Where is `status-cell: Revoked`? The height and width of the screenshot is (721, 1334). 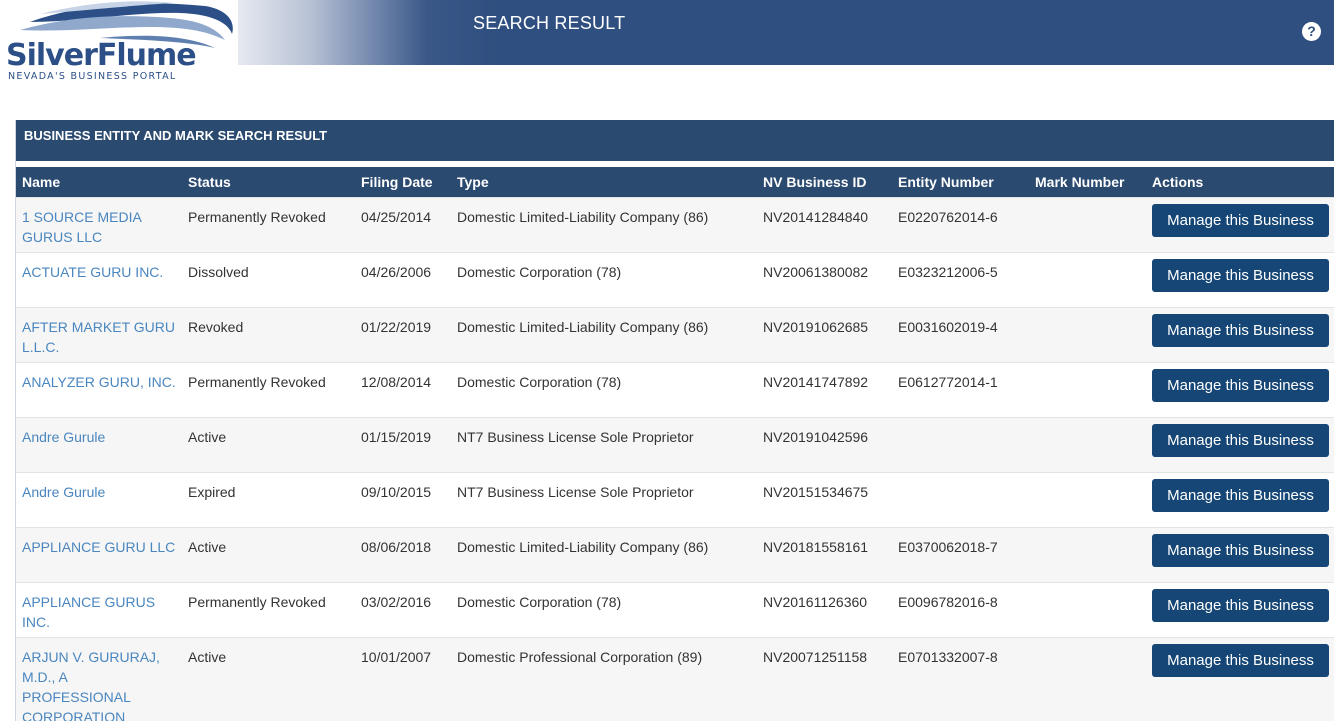
status-cell: Revoked is located at coordinates (216, 326).